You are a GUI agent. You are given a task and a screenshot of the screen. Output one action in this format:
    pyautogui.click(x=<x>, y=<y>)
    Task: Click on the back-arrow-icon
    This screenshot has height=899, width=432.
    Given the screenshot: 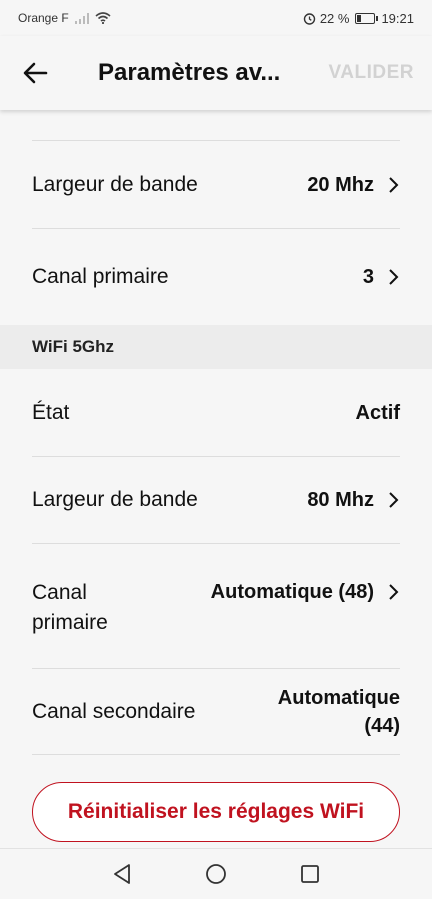 What is the action you would take?
    pyautogui.click(x=35, y=73)
    